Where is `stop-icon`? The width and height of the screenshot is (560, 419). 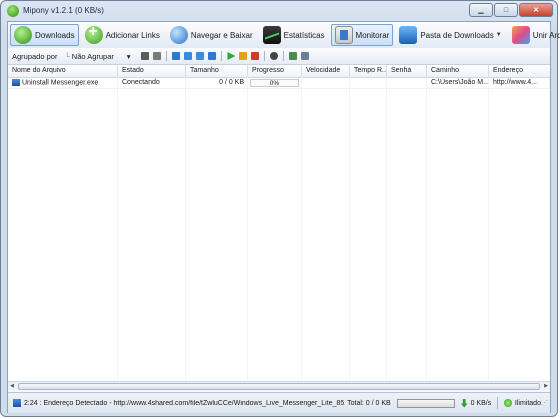 stop-icon is located at coordinates (255, 56).